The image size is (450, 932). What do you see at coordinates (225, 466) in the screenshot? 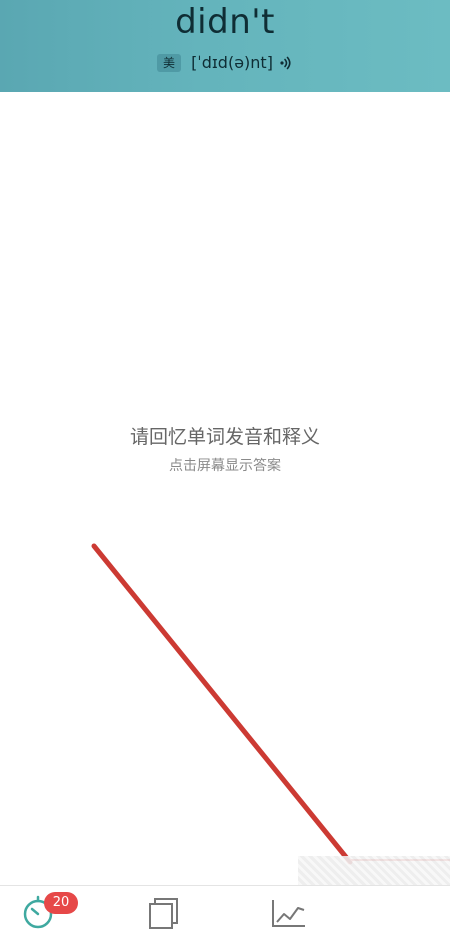
I see `tap-to-reveal-hint: 点击屏幕显示答案` at bounding box center [225, 466].